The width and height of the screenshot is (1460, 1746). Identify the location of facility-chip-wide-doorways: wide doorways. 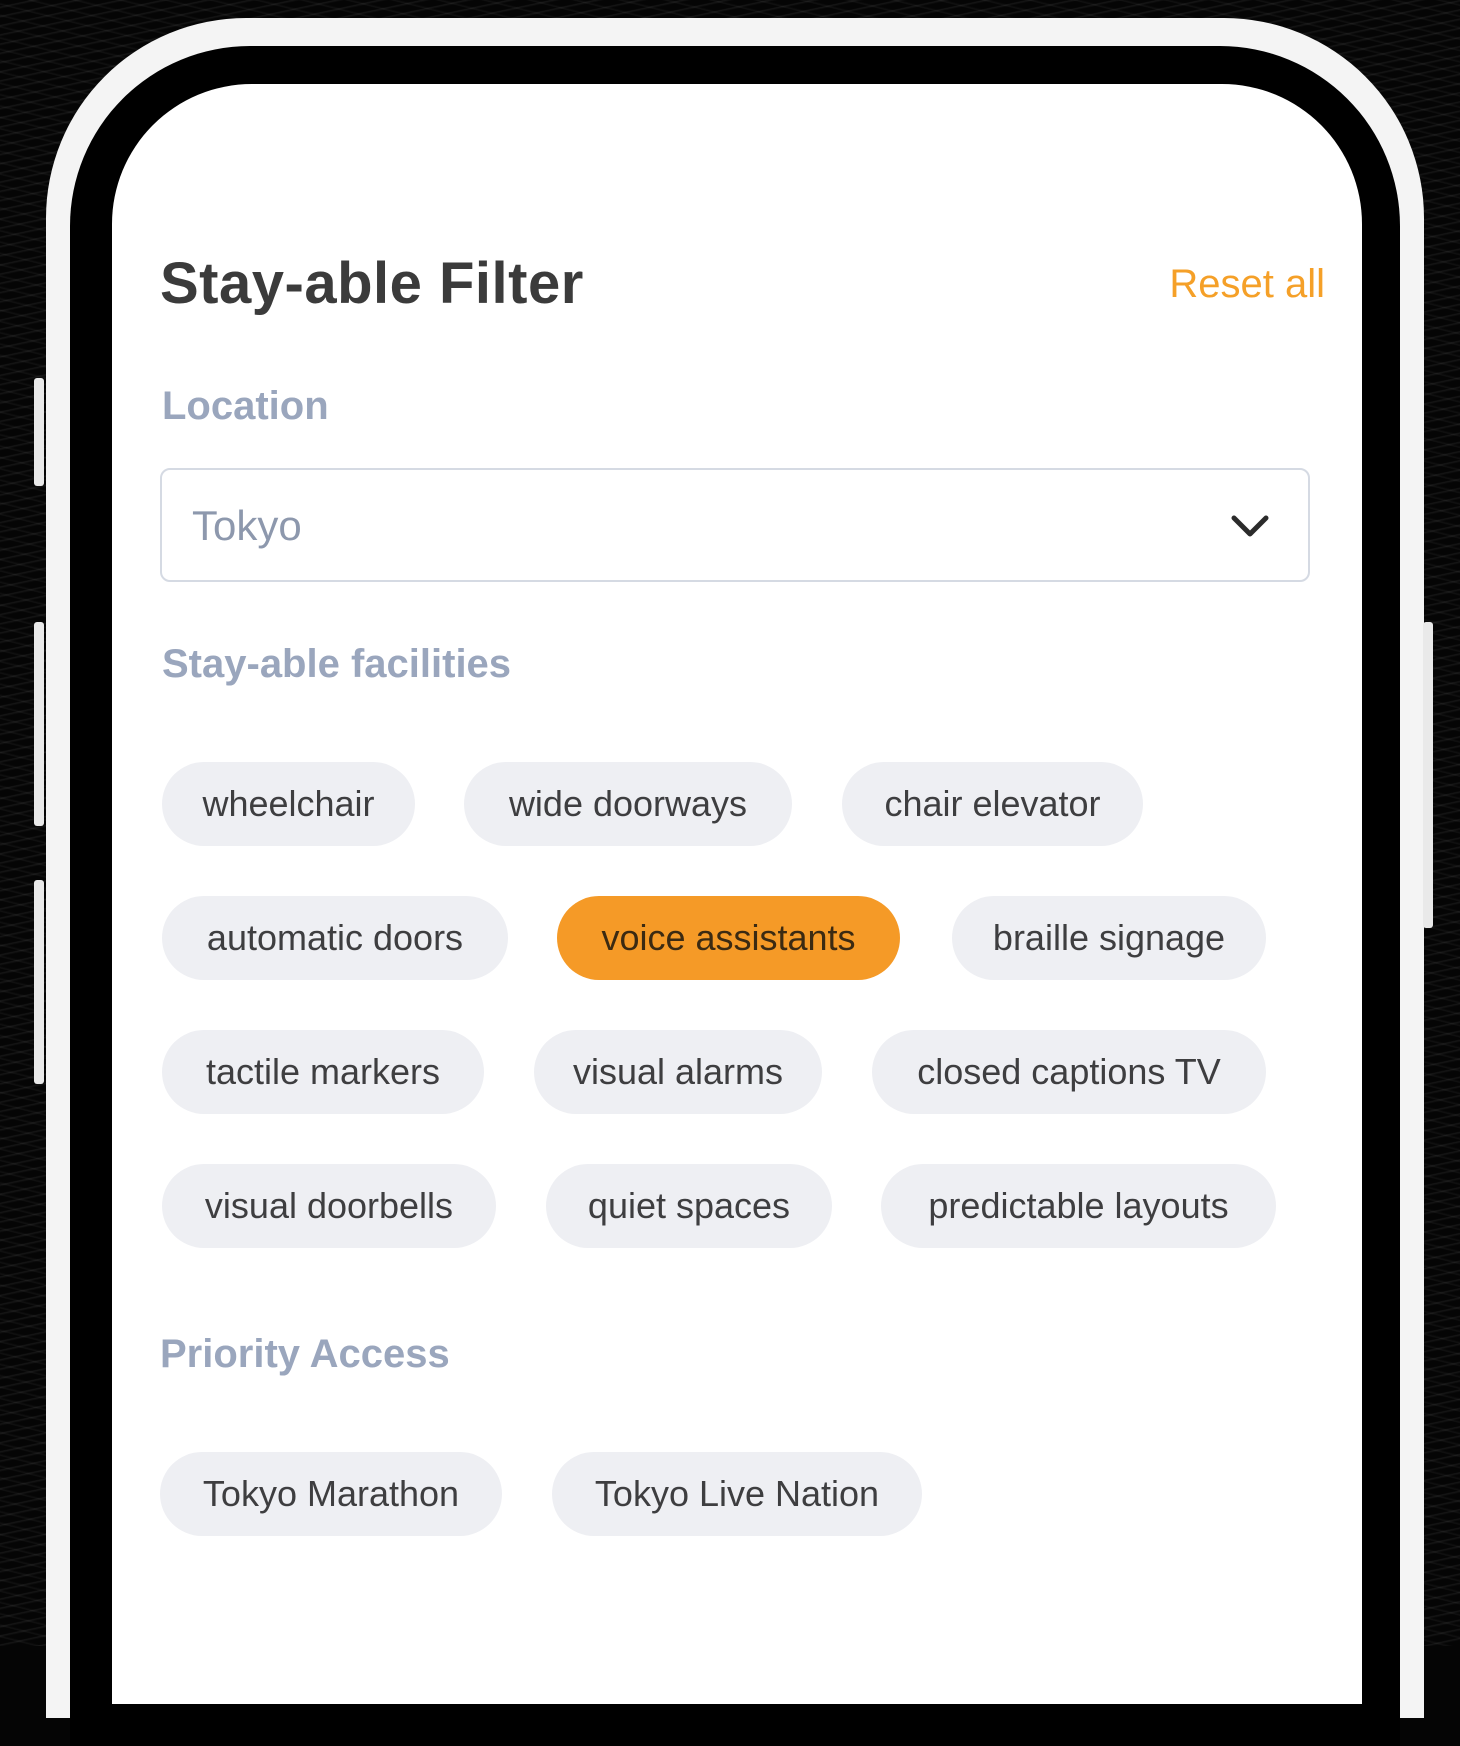
(628, 804).